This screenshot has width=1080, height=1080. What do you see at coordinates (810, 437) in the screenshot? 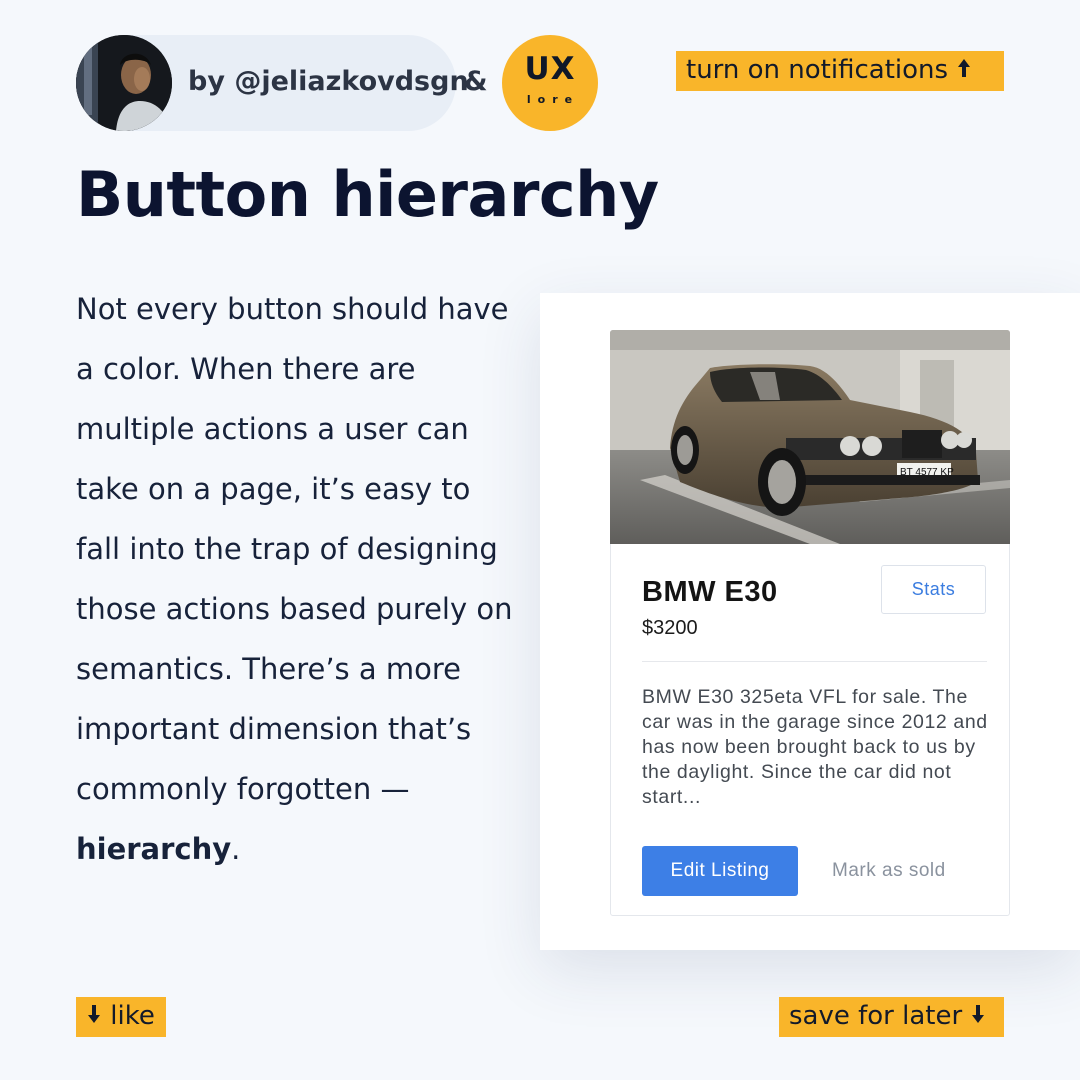
I see `car-photo: BT 4577 KP` at bounding box center [810, 437].